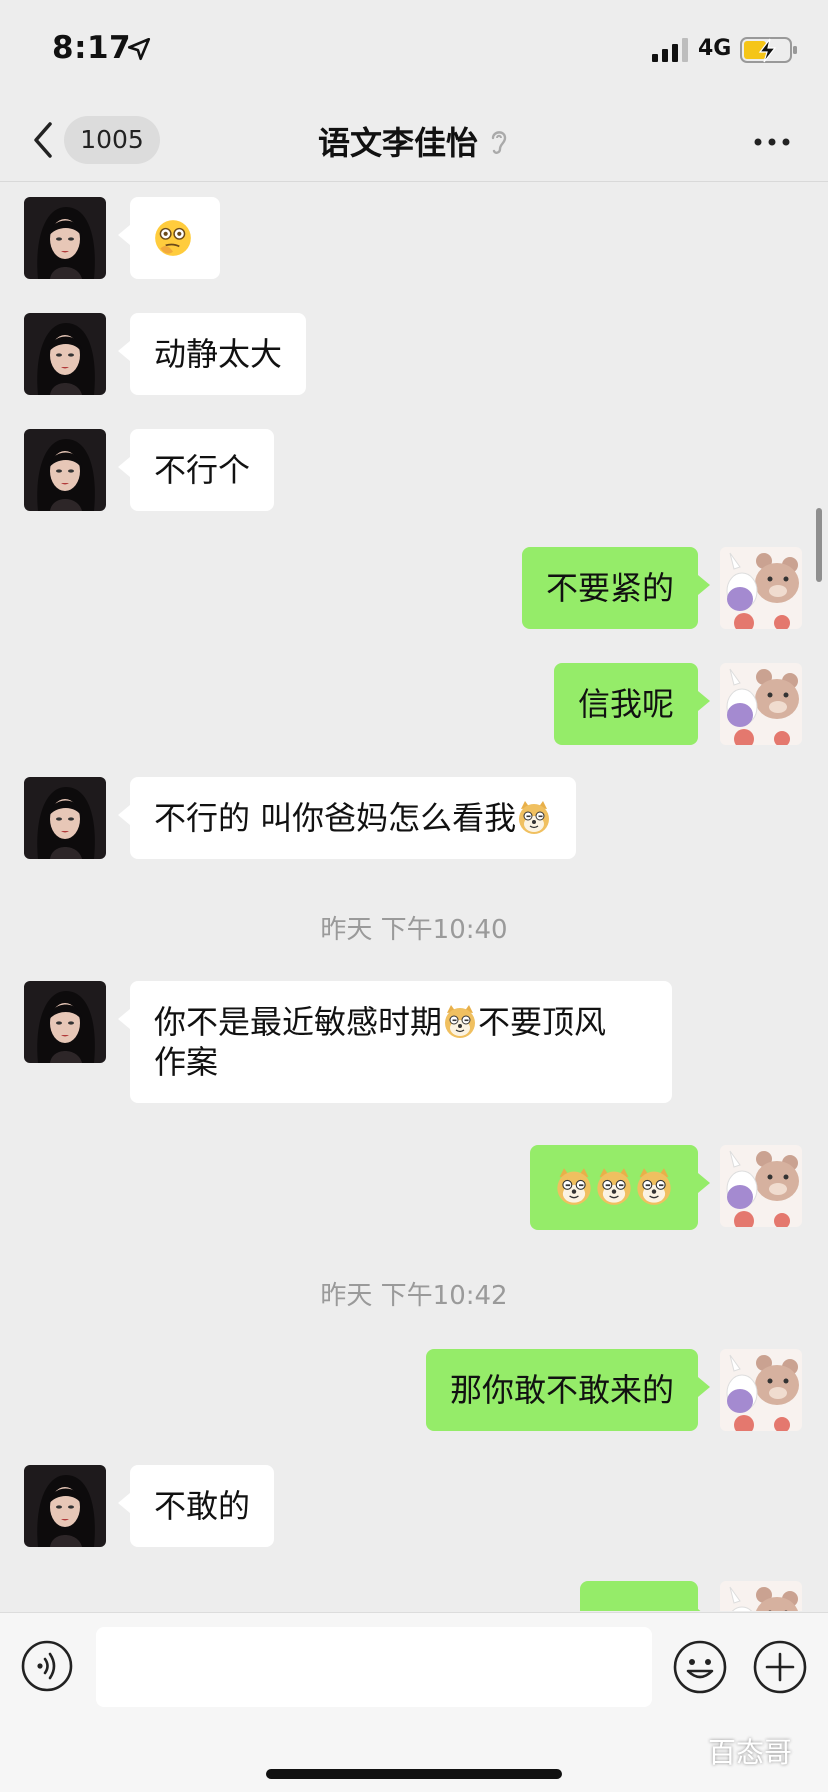 The width and height of the screenshot is (828, 1792). What do you see at coordinates (395, 1042) in the screenshot?
I see `message-bubble: 你不是最近敏感时期 不要顶风 作案` at bounding box center [395, 1042].